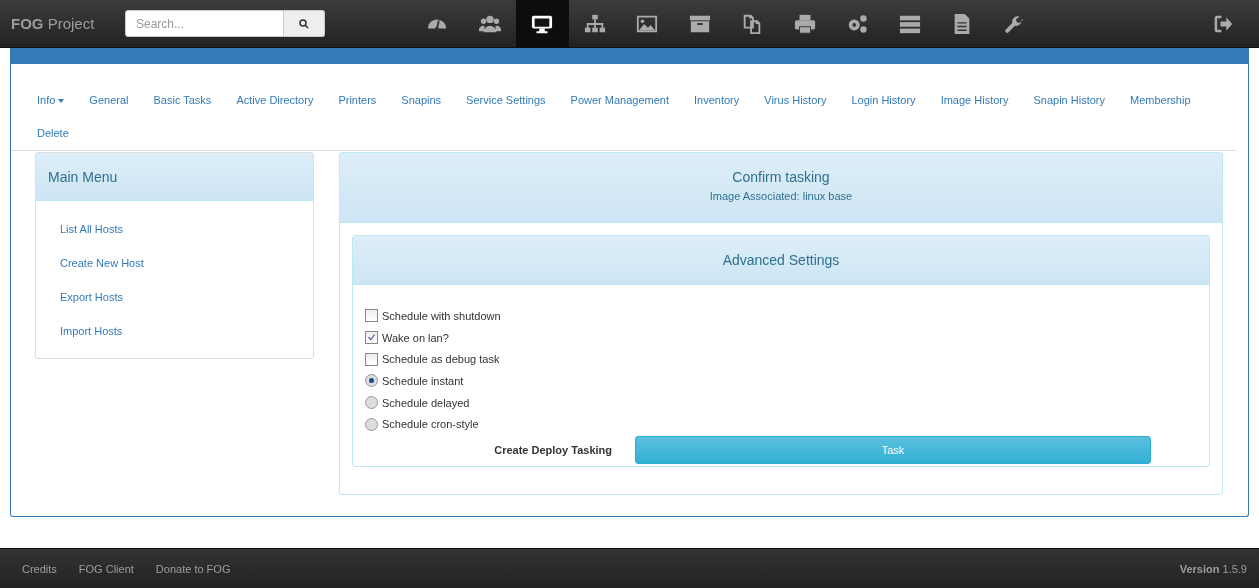 The image size is (1259, 588). What do you see at coordinates (39, 569) in the screenshot?
I see `footer-link: Credits` at bounding box center [39, 569].